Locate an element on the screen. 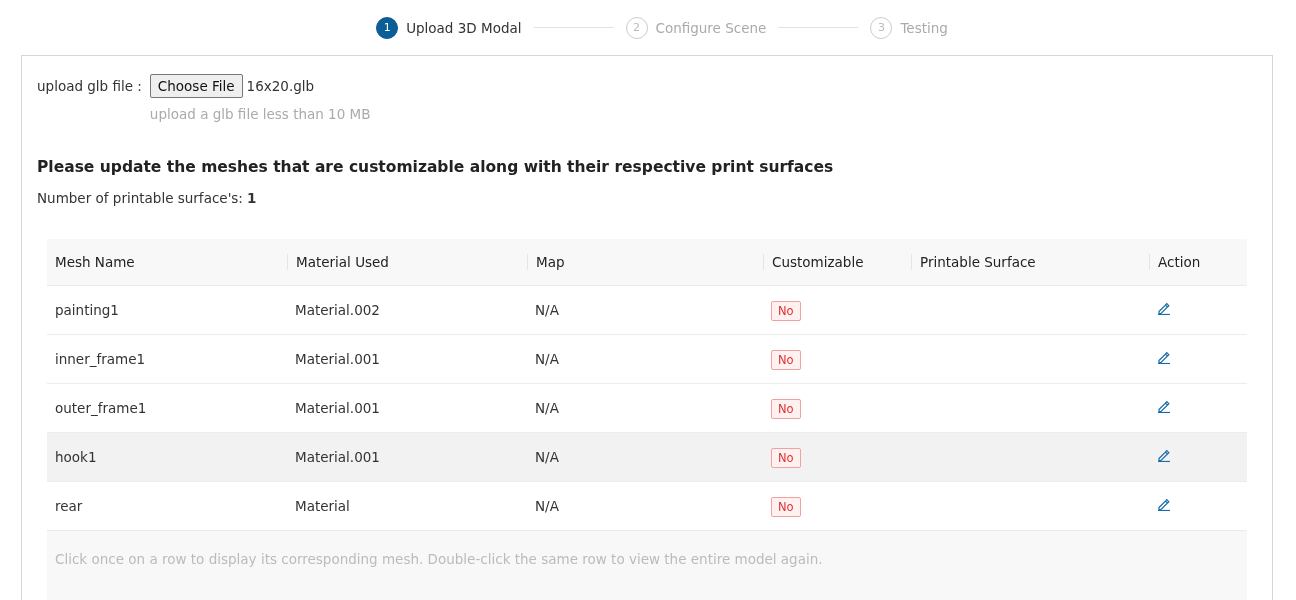 Image resolution: width=1296 pixels, height=600 pixels. table-row: inner_frame1 Material.001 N/A No is located at coordinates (647, 359).